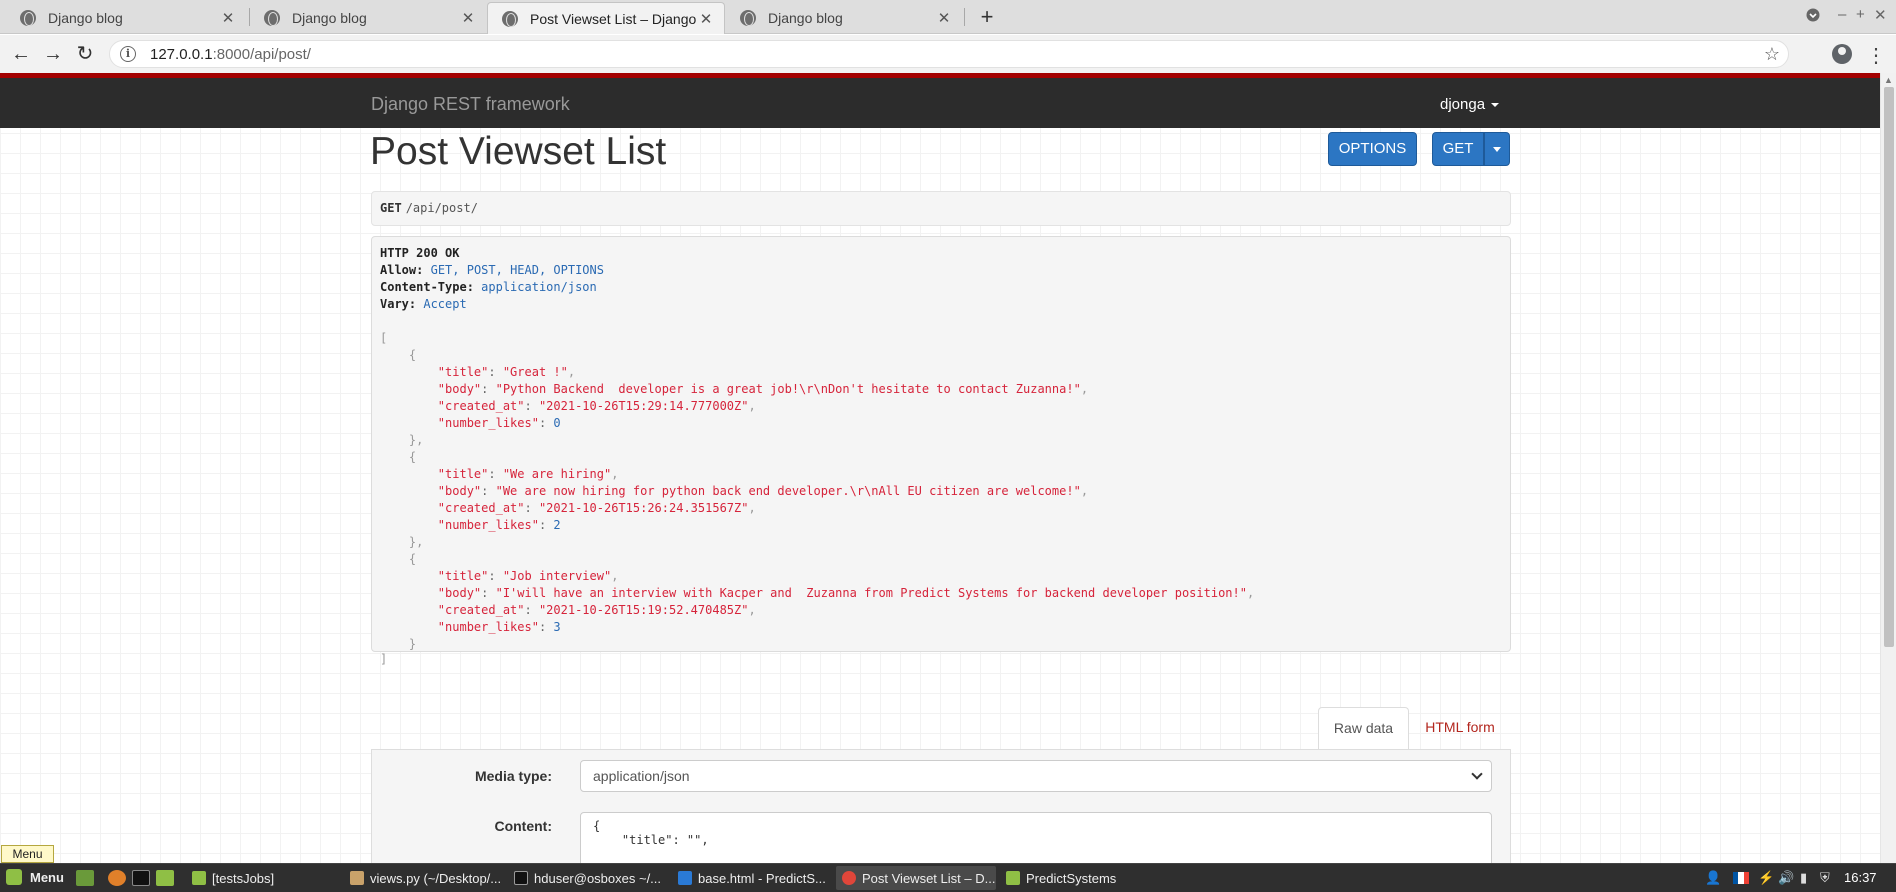 Image resolution: width=1896 pixels, height=892 pixels. What do you see at coordinates (1860, 14) in the screenshot?
I see `maximize-icon: +` at bounding box center [1860, 14].